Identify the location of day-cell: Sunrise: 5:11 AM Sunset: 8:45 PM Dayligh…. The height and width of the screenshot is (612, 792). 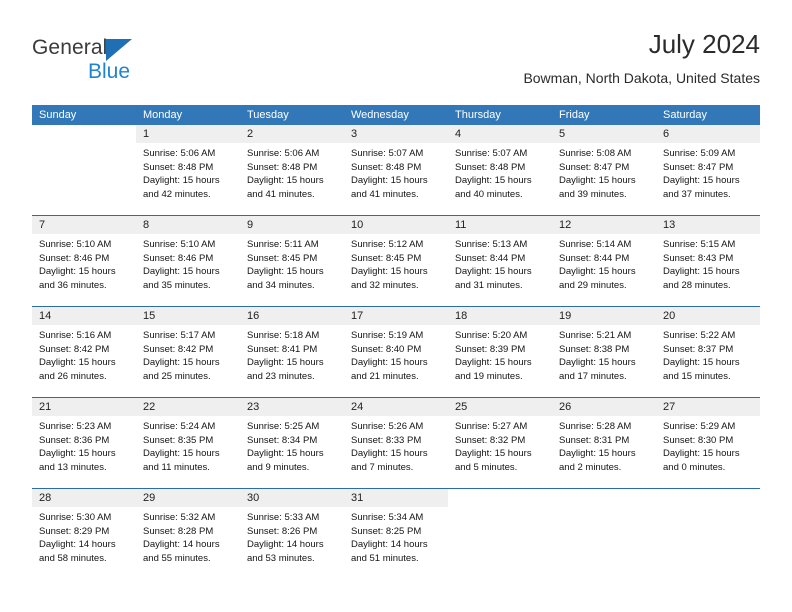
(292, 270).